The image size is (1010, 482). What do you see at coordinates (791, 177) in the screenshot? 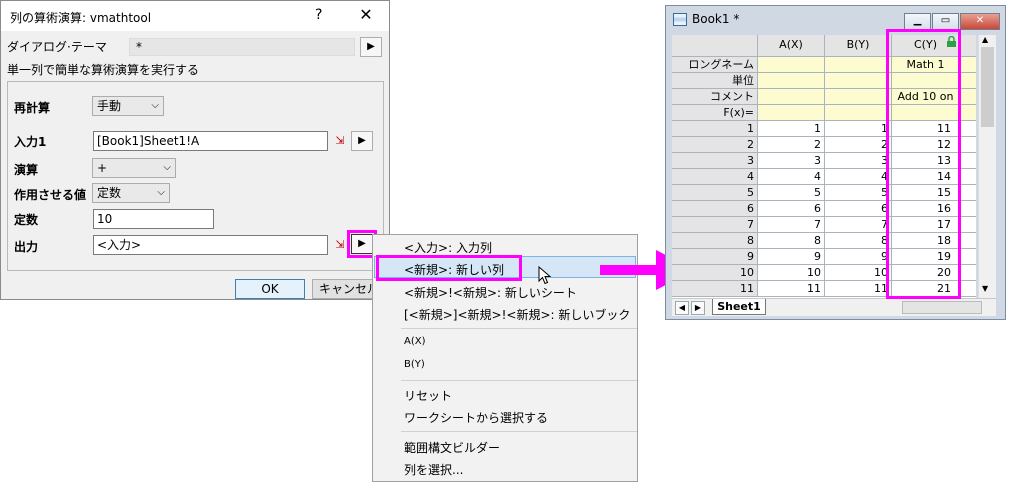
I see `cell-a: 4` at bounding box center [791, 177].